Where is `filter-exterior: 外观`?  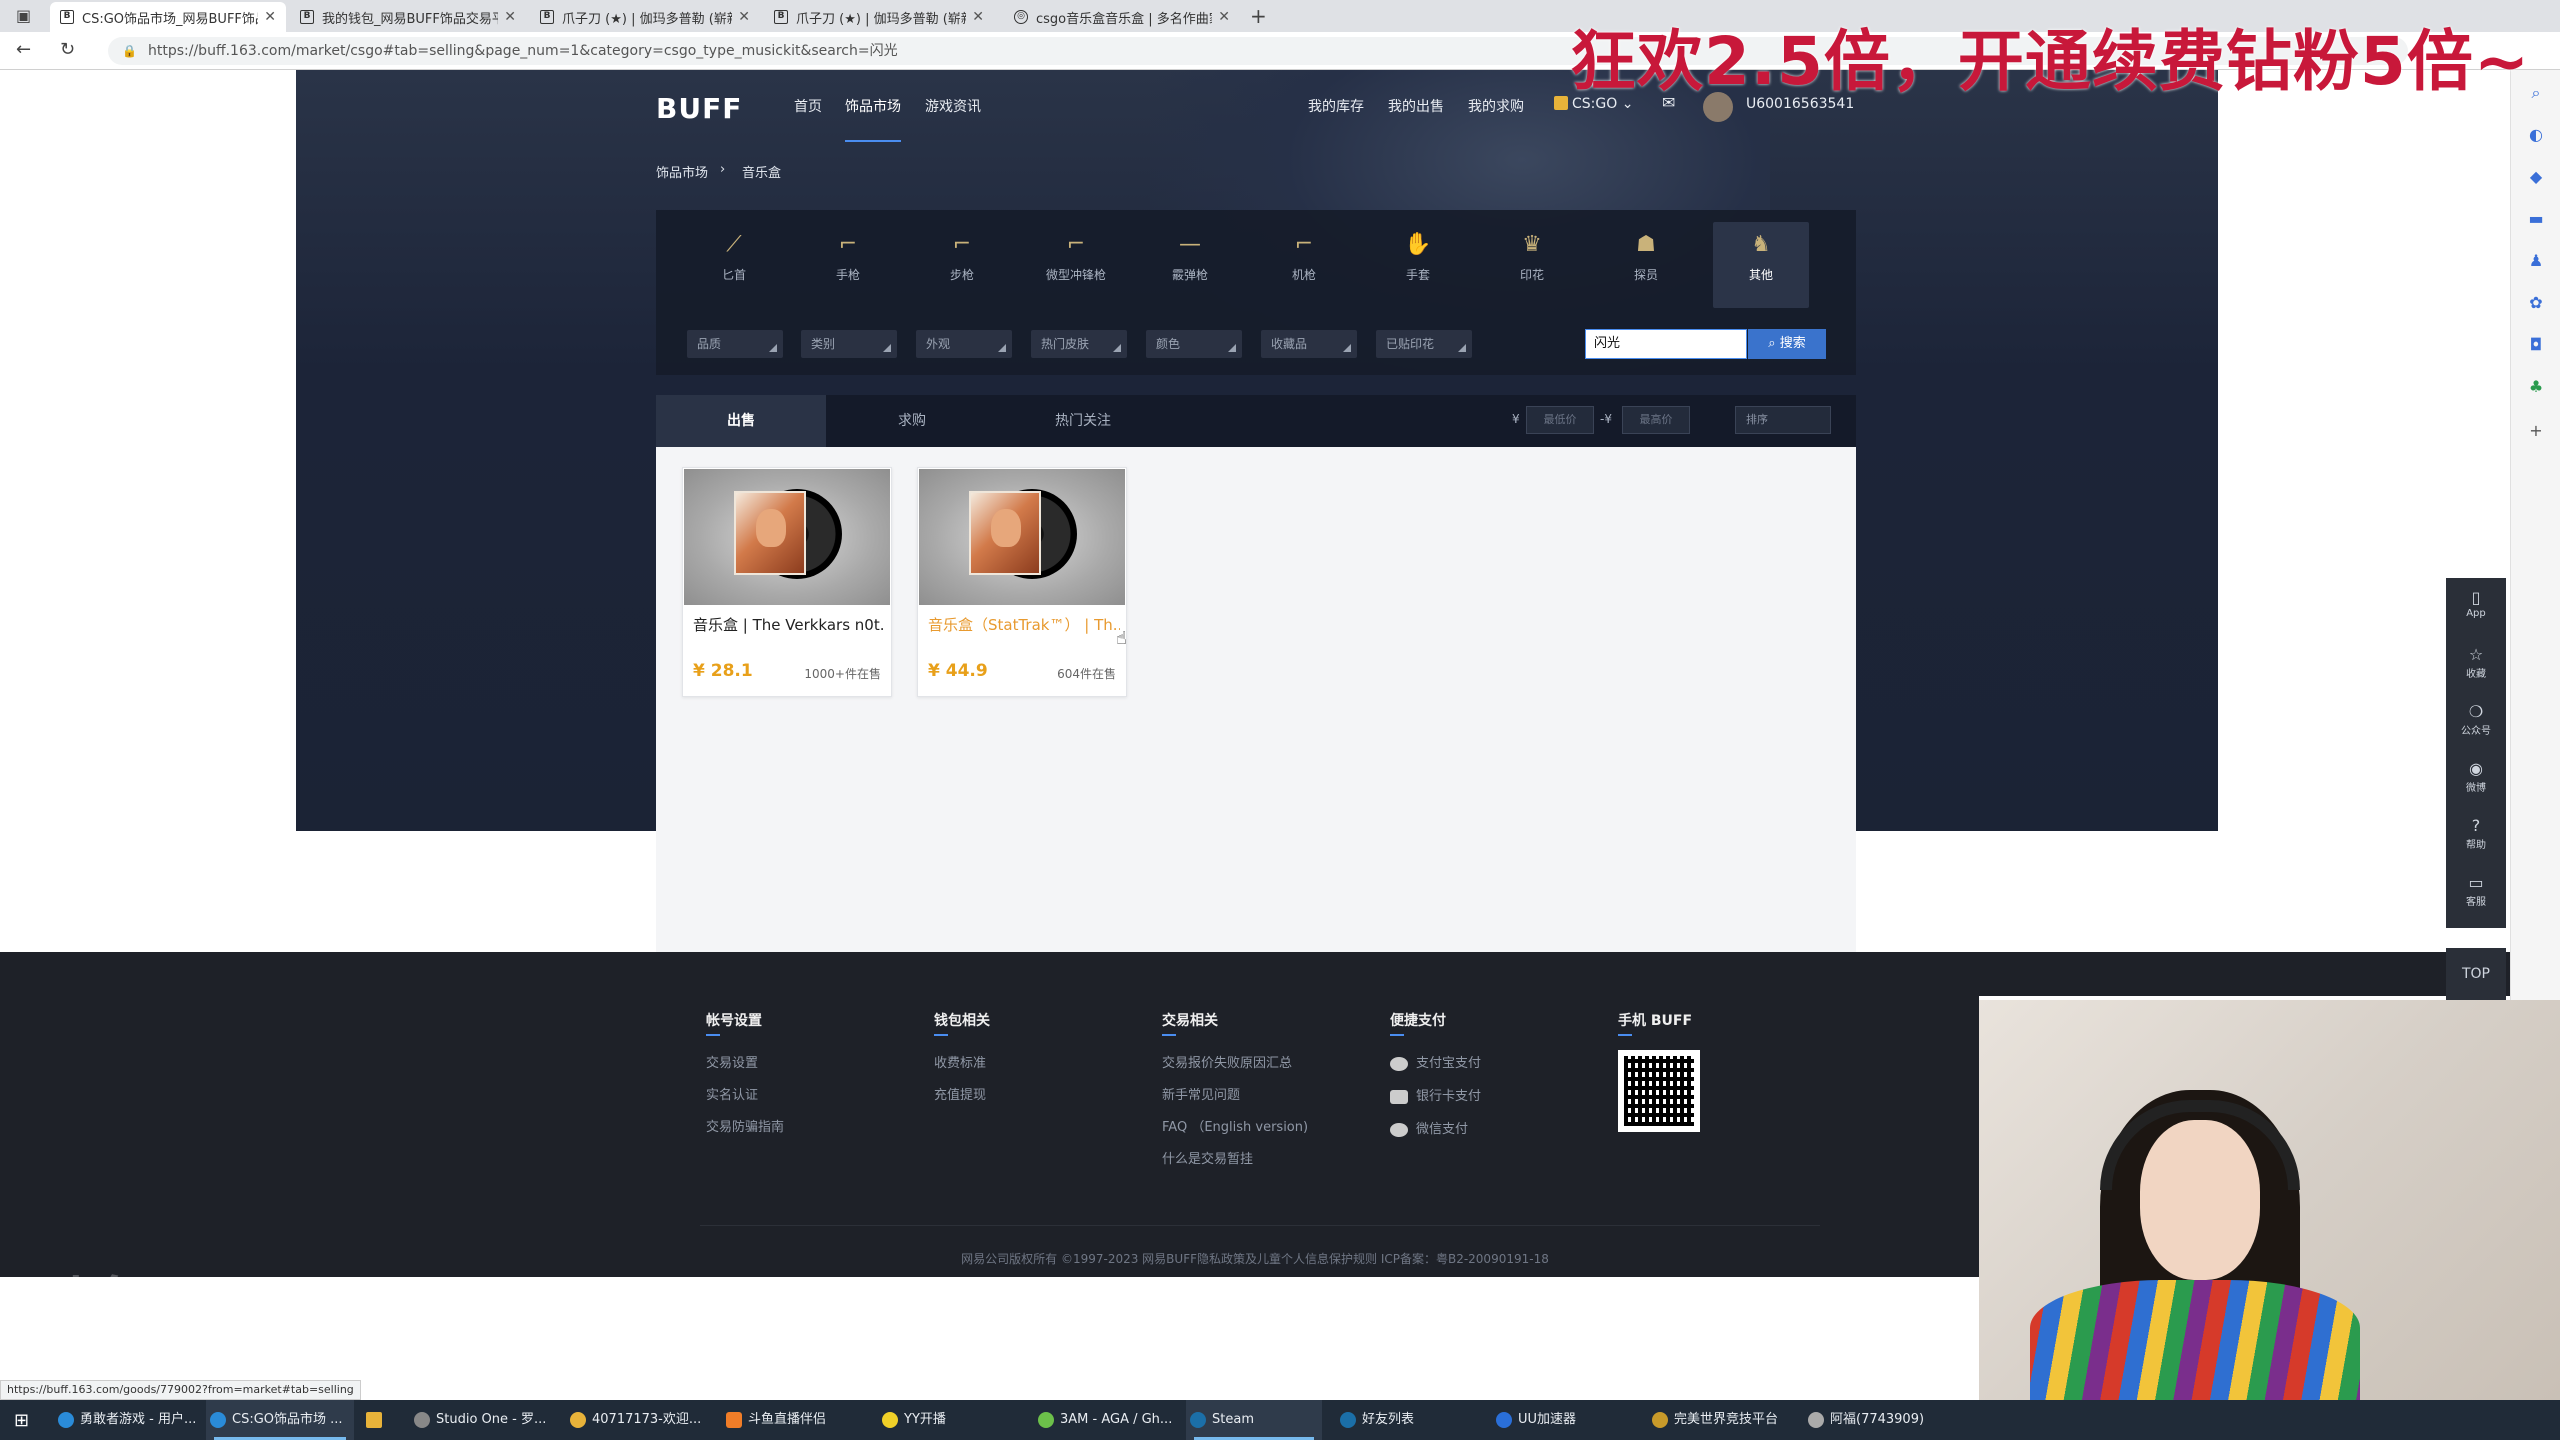
filter-exterior: 外观 is located at coordinates (964, 344).